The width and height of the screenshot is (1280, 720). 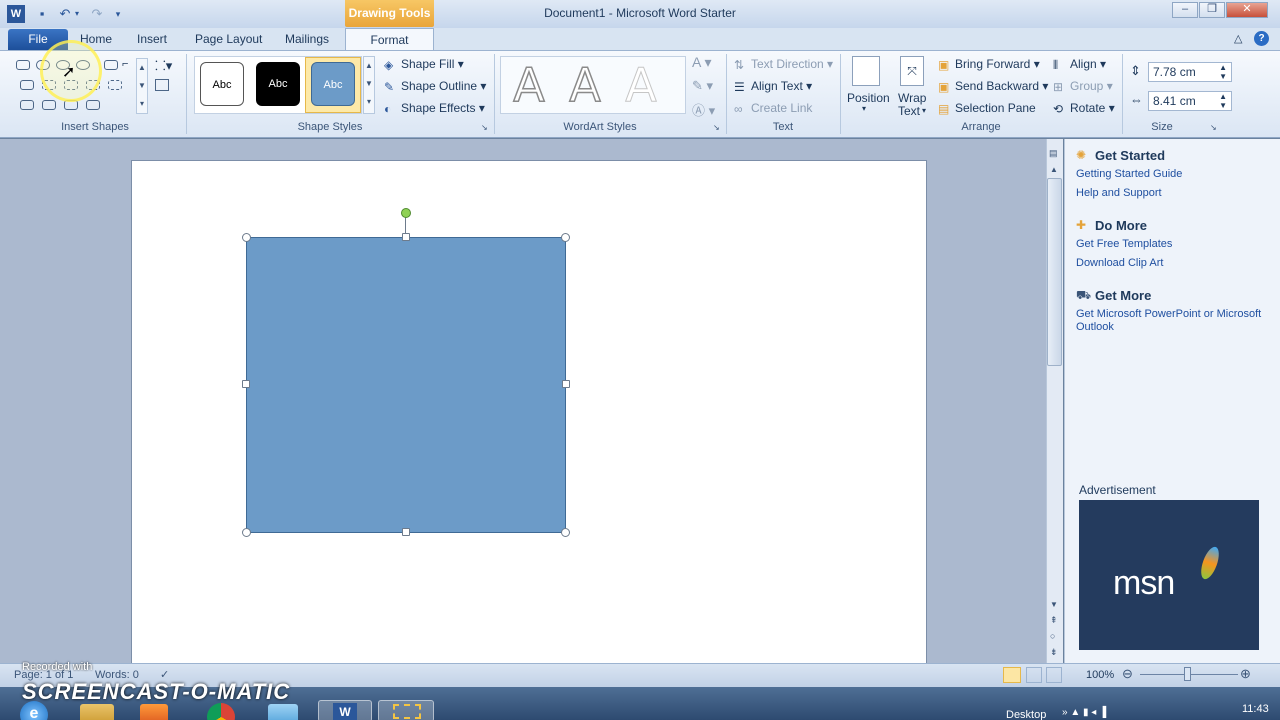 I want to click on height-spinner-icon: ▲ ▼, so click(x=1223, y=72).